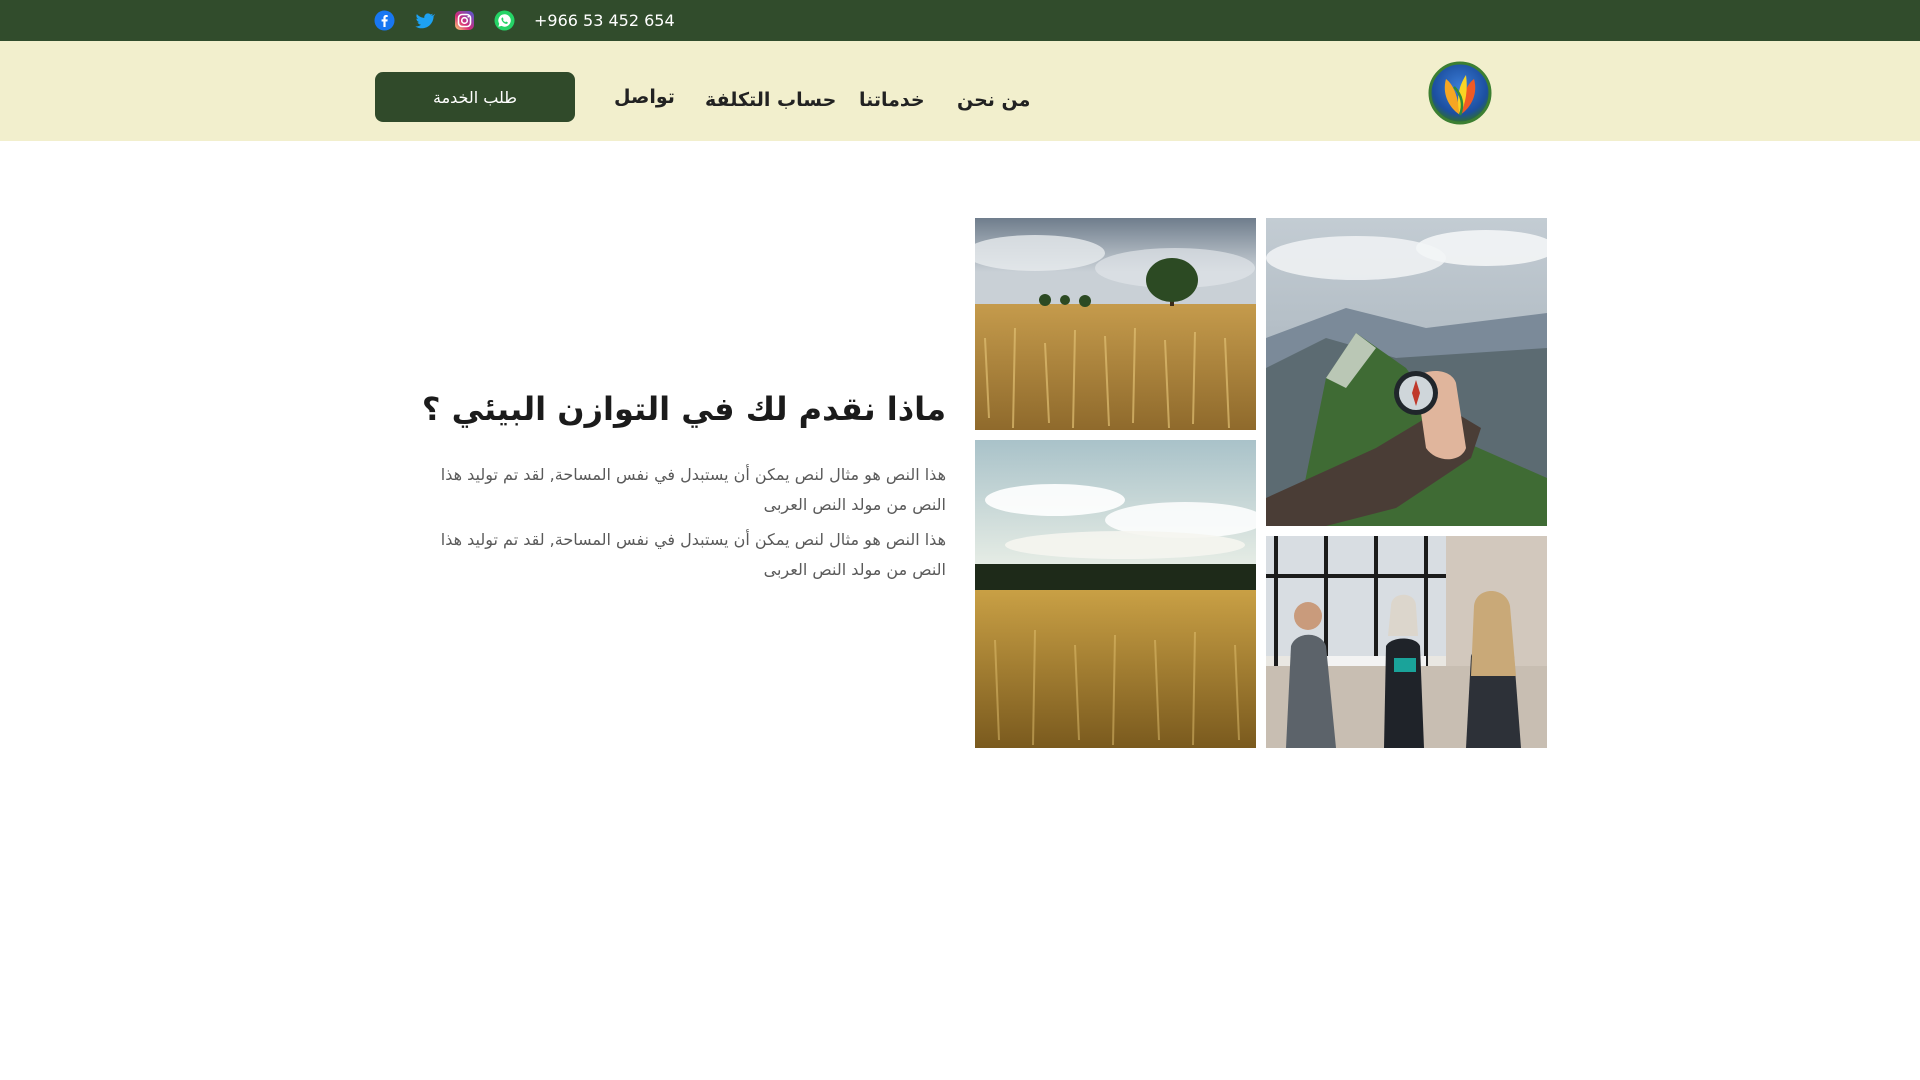 Image resolution: width=1920 pixels, height=1080 pixels. What do you see at coordinates (464, 20) in the screenshot?
I see `instagram-icon` at bounding box center [464, 20].